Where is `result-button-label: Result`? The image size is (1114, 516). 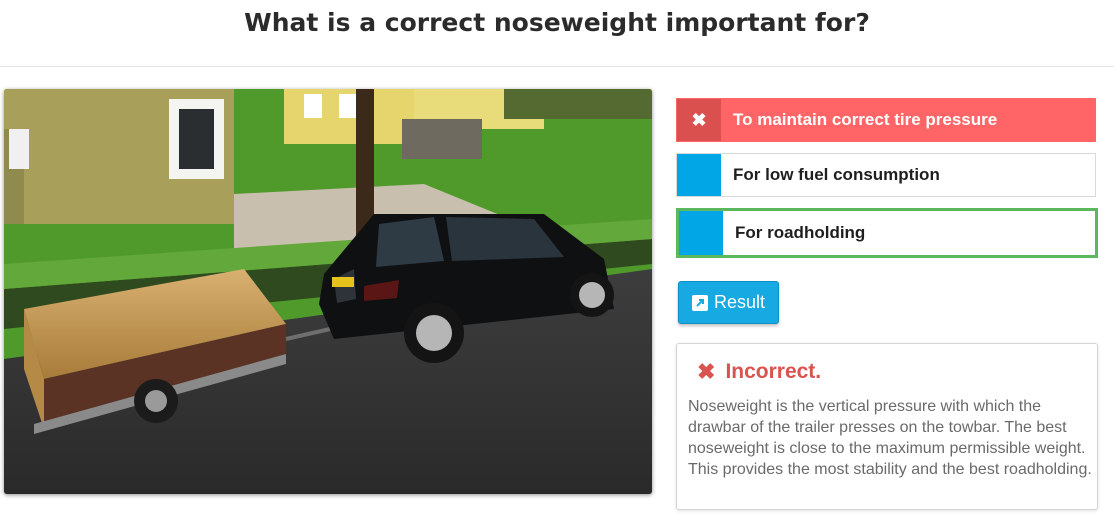 result-button-label: Result is located at coordinates (739, 302).